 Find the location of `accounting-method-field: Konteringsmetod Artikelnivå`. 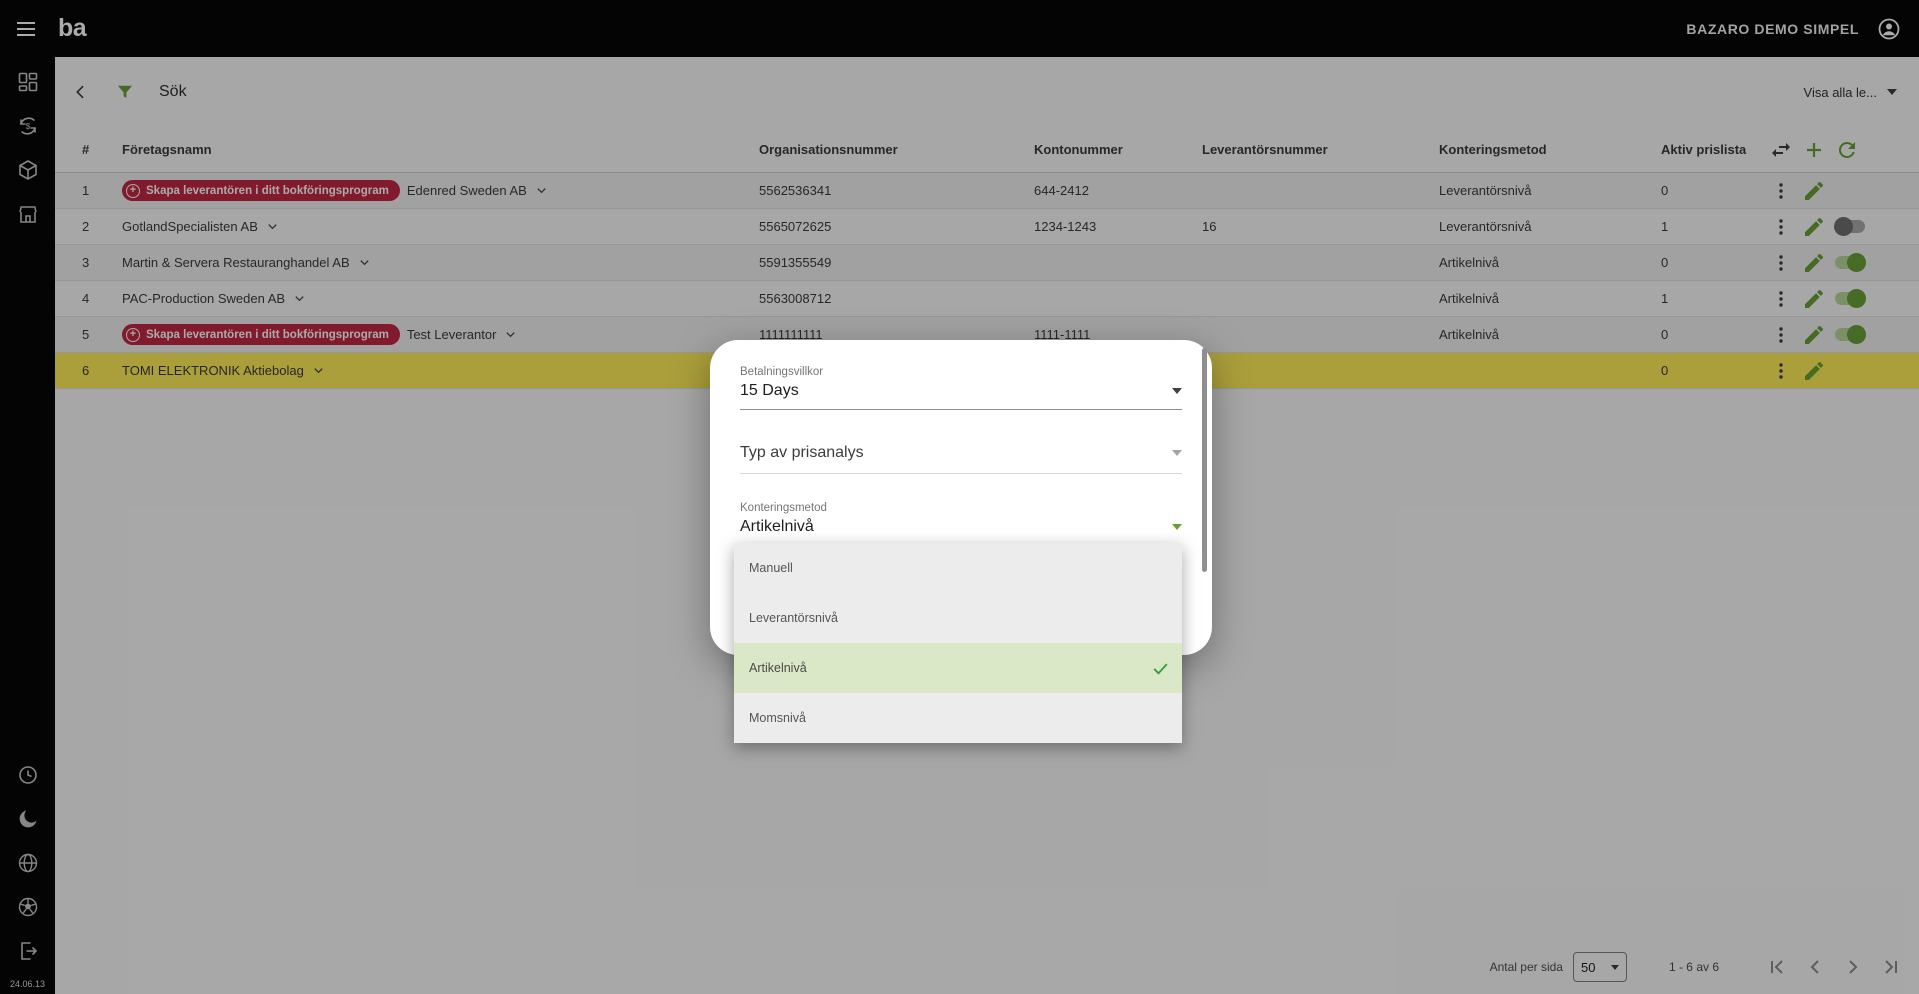

accounting-method-field: Konteringsmetod Artikelnivå is located at coordinates (961, 523).